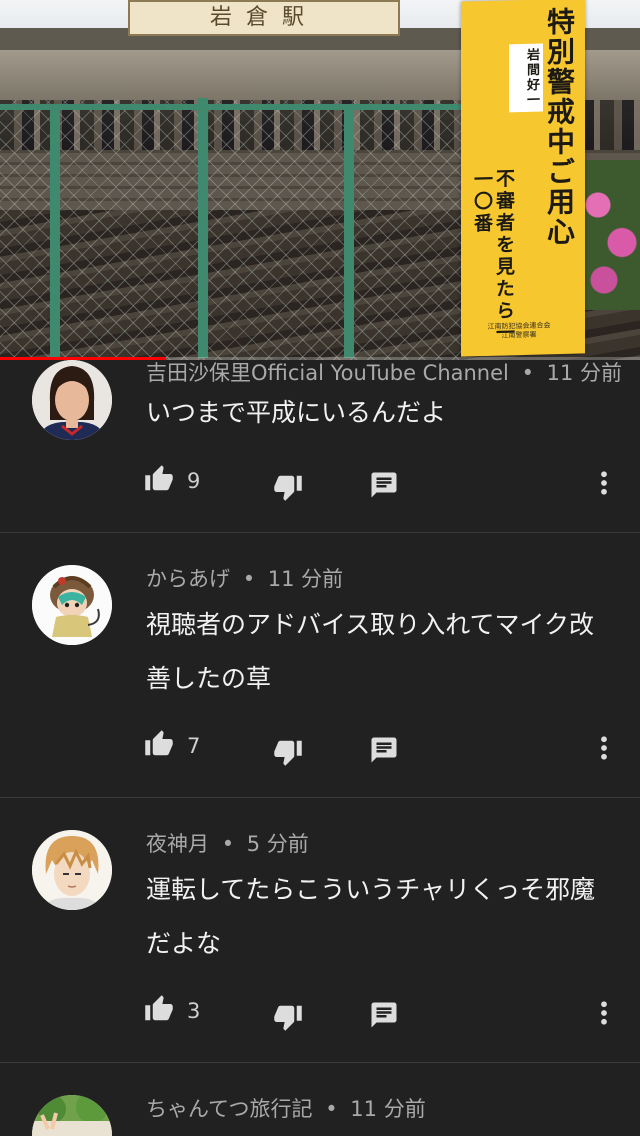 The image size is (640, 1136). Describe the element at coordinates (264, 18) in the screenshot. I see `station-sign: 岩倉駅` at that location.